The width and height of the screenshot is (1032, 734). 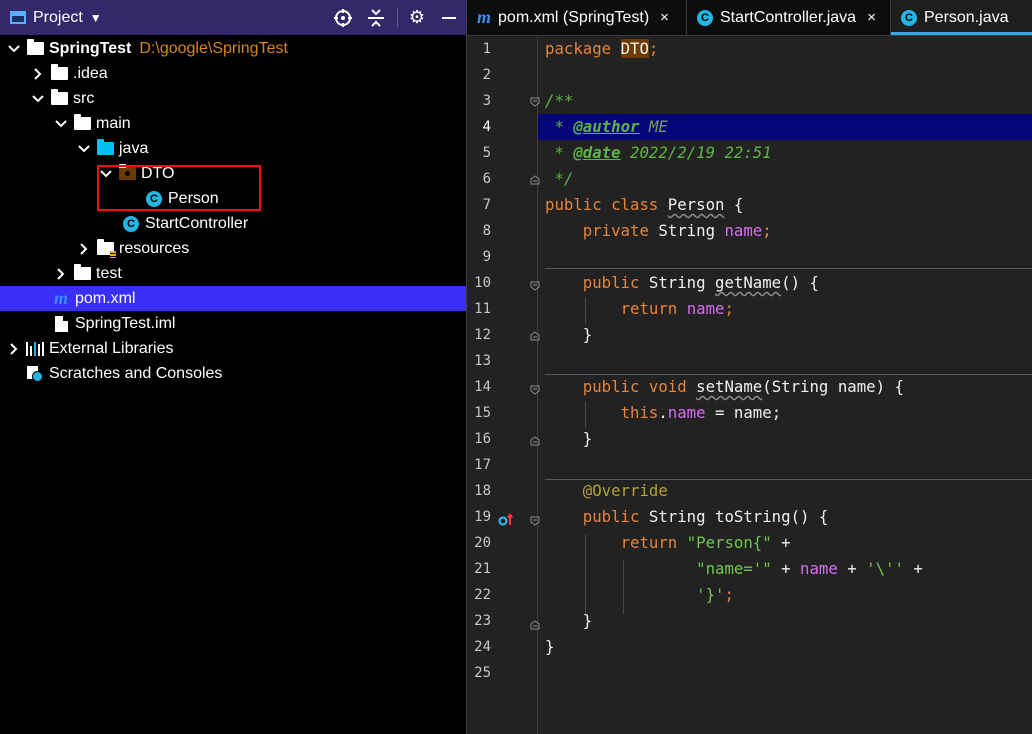 I want to click on tree-item-springtest-iml: SpringTest.iml, so click(x=233, y=323).